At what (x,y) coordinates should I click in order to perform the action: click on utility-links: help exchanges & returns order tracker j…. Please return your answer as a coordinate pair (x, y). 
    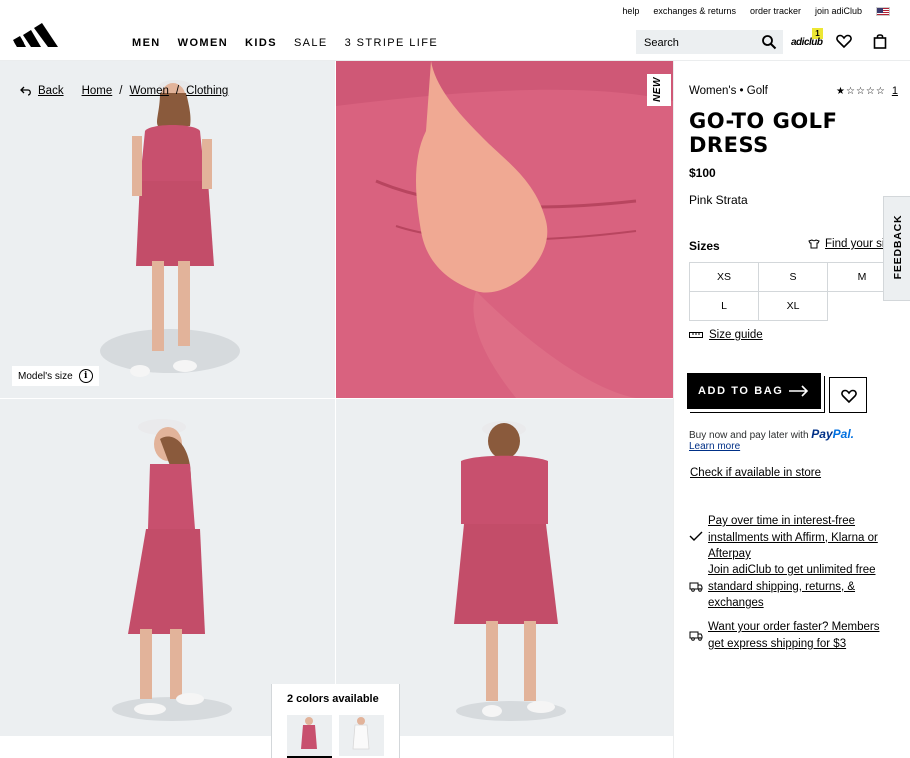
    Looking at the image, I should click on (749, 11).